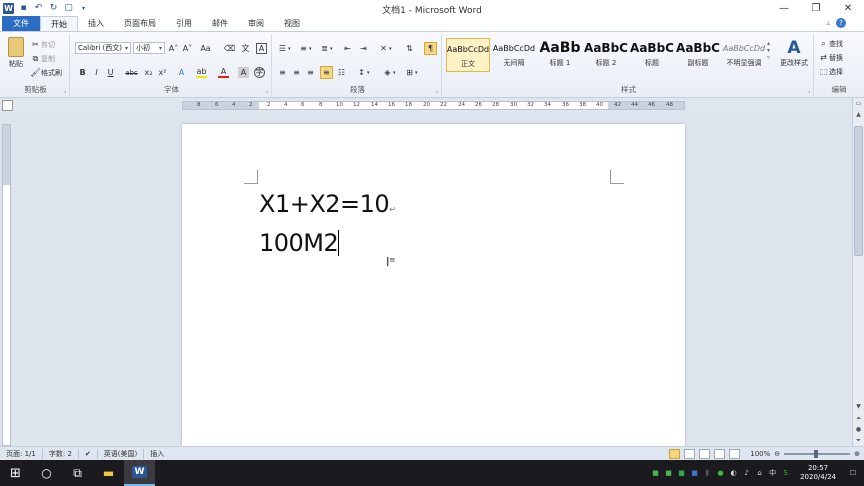 This screenshot has width=864, height=486. I want to click on style-subtle-emphasis: AaBbCcDd 不明显强调, so click(744, 55).